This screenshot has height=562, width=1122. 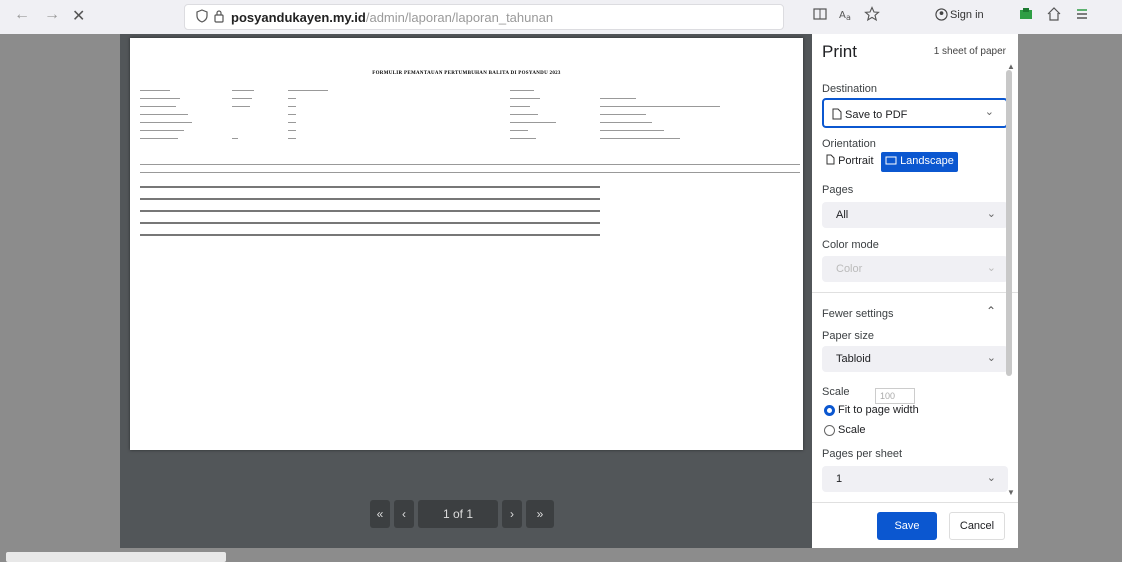 What do you see at coordinates (850, 245) in the screenshot?
I see `color-mode-label: Color mode` at bounding box center [850, 245].